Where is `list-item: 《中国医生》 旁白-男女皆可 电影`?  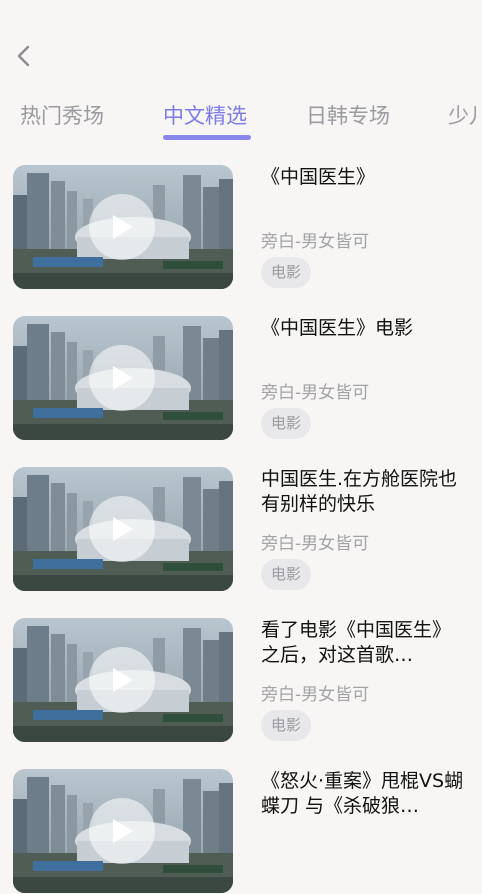 list-item: 《中国医生》 旁白-男女皆可 电影 is located at coordinates (241, 227).